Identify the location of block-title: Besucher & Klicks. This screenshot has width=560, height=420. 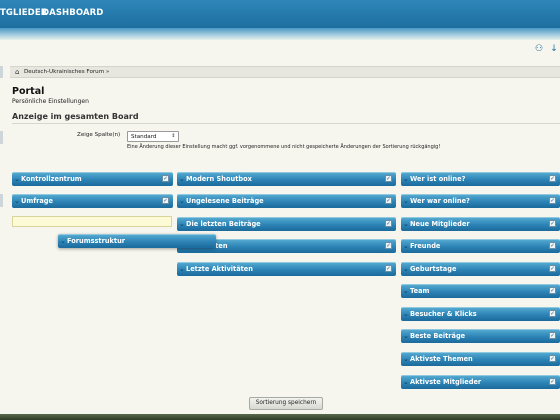
(443, 314).